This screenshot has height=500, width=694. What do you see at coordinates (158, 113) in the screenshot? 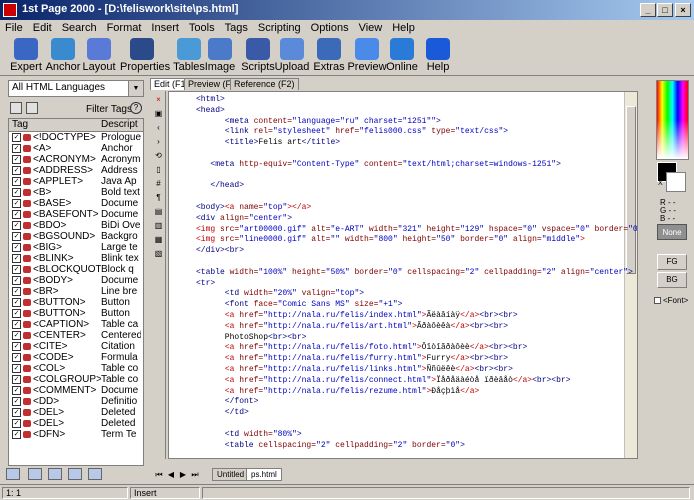
I see `gutter-tool-icon: ▣` at bounding box center [158, 113].